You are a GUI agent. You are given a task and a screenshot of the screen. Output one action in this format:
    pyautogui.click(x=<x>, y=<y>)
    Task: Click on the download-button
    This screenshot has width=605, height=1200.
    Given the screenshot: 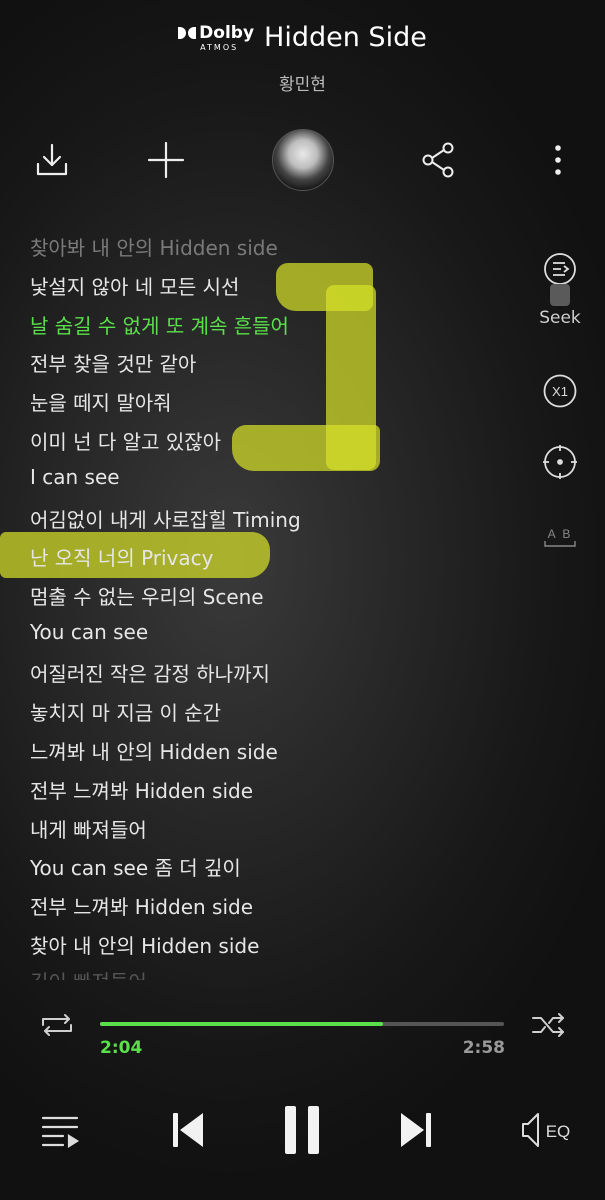 What is the action you would take?
    pyautogui.click(x=52, y=160)
    